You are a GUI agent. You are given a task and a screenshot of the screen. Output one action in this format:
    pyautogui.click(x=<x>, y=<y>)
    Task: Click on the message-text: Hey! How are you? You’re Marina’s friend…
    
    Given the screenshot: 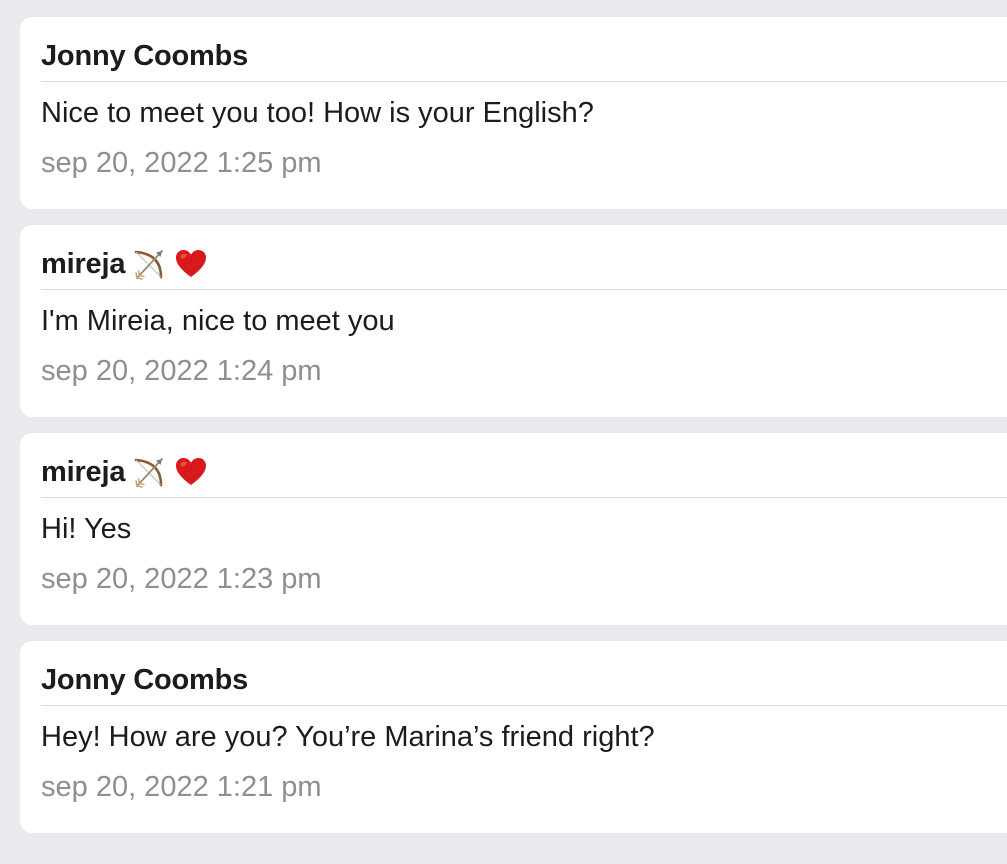 What is the action you would take?
    pyautogui.click(x=348, y=737)
    